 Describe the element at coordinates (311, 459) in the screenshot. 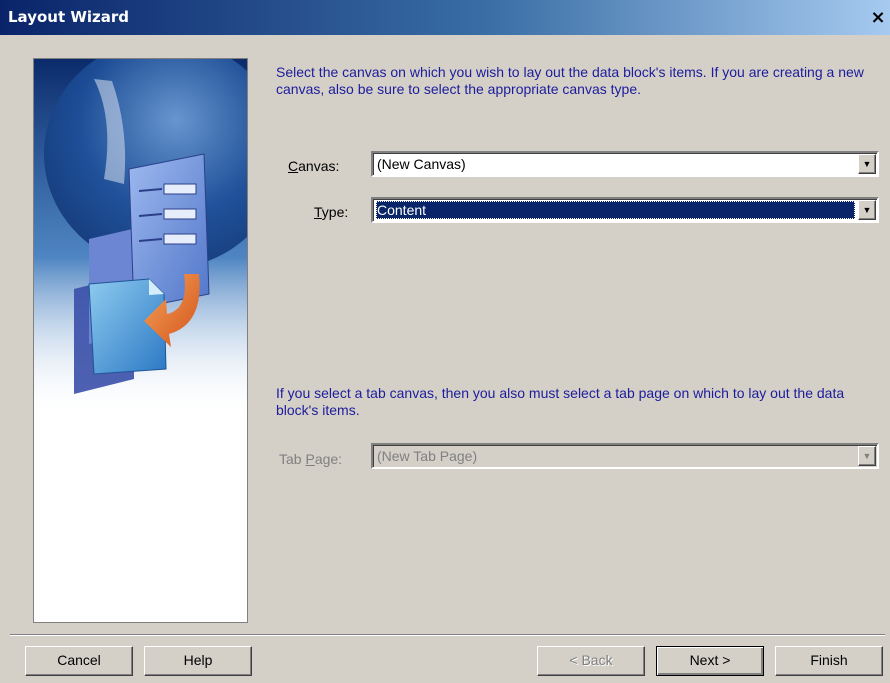

I see `tab-page-label: Tab Page:` at that location.